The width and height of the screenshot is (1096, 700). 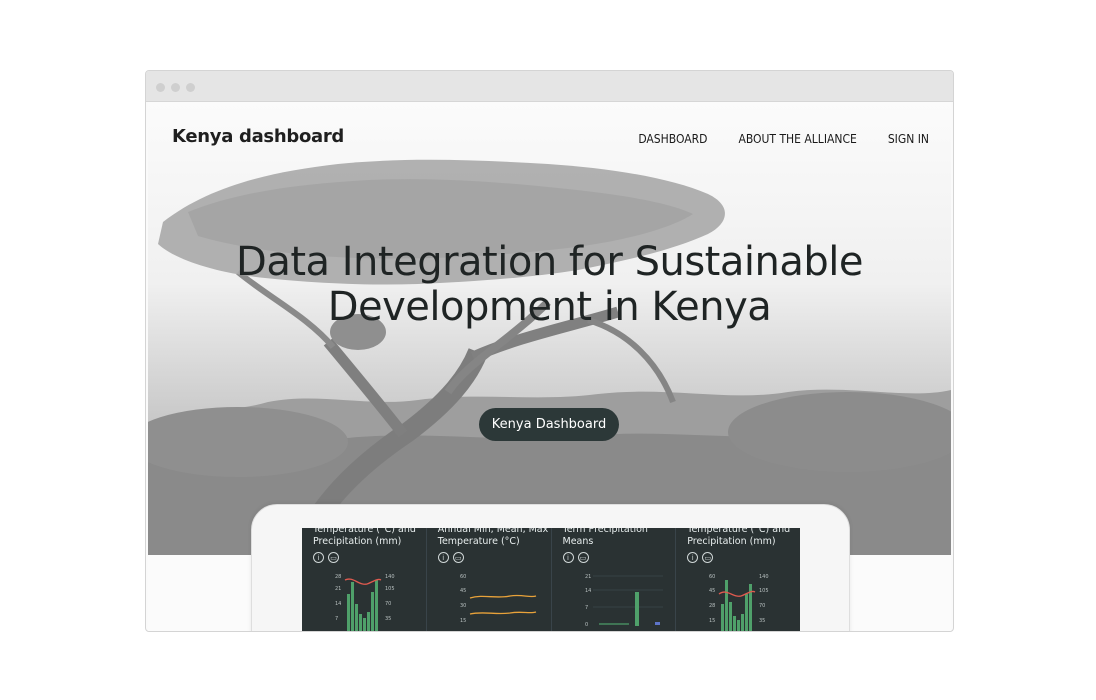 I want to click on nav-dashboard-link: DASHBOARD, so click(x=672, y=139).